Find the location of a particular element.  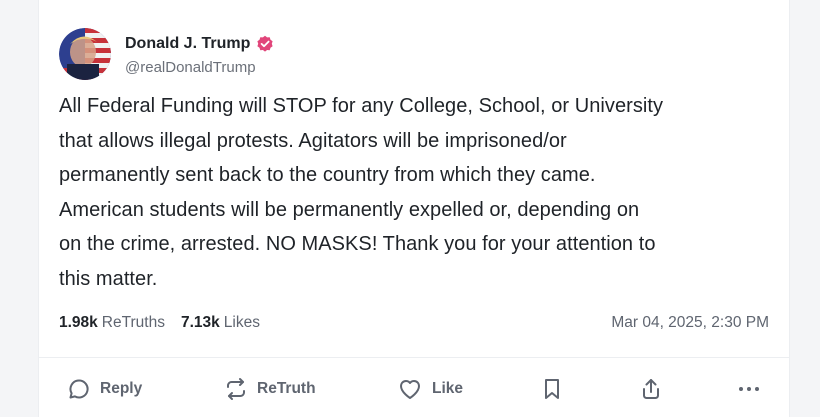

retruths-stat: 1.98k ReTruths is located at coordinates (112, 323).